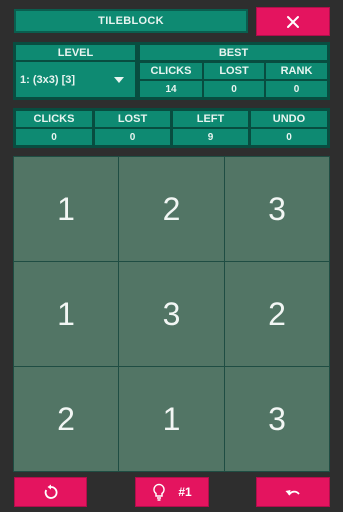 The height and width of the screenshot is (512, 343). I want to click on restart-icon, so click(50, 491).